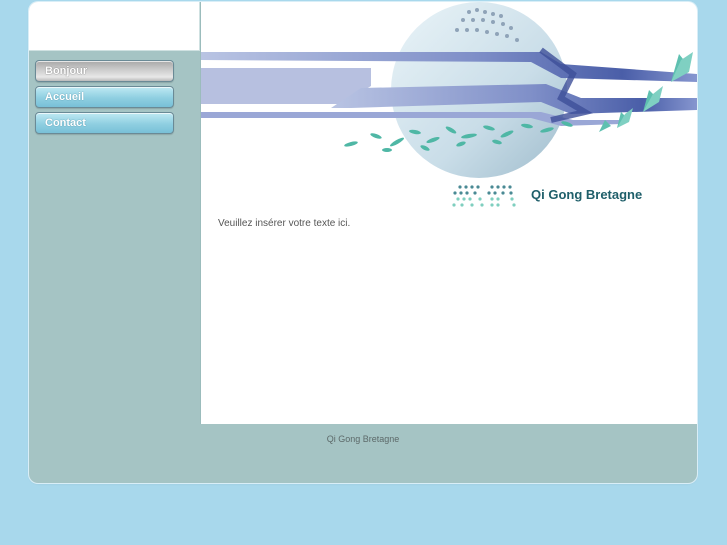 Image resolution: width=727 pixels, height=545 pixels. What do you see at coordinates (104, 123) in the screenshot?
I see `nav-item-contact: Contact` at bounding box center [104, 123].